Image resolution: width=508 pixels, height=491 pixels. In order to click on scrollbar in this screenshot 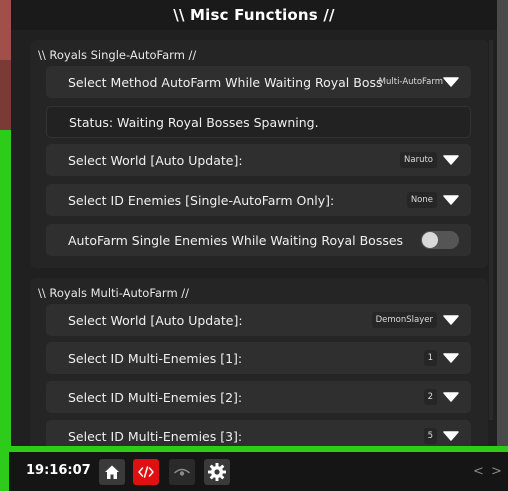, I will do `click(491, 230)`.